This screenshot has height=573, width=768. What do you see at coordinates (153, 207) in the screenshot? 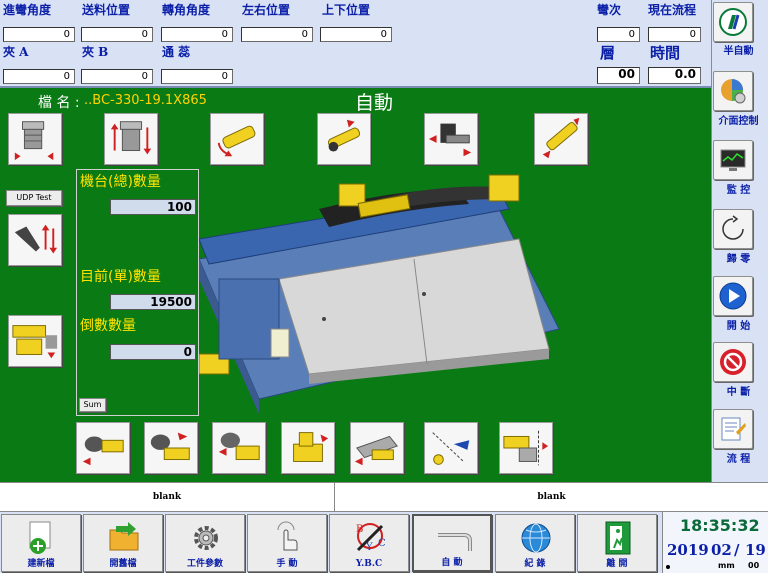
I see `machine-total-count-field: 100` at bounding box center [153, 207].